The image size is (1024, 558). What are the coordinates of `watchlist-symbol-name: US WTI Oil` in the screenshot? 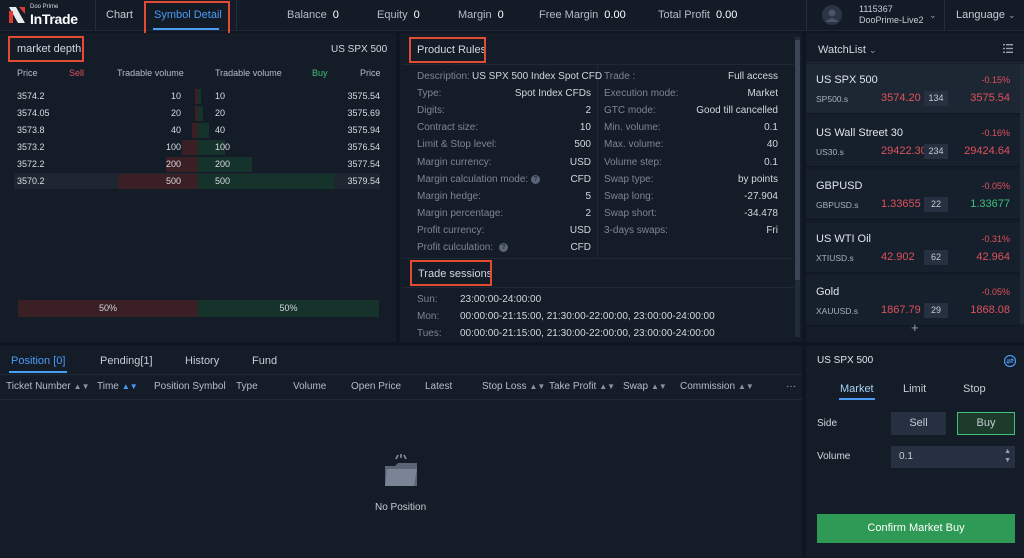 It's located at (843, 239).